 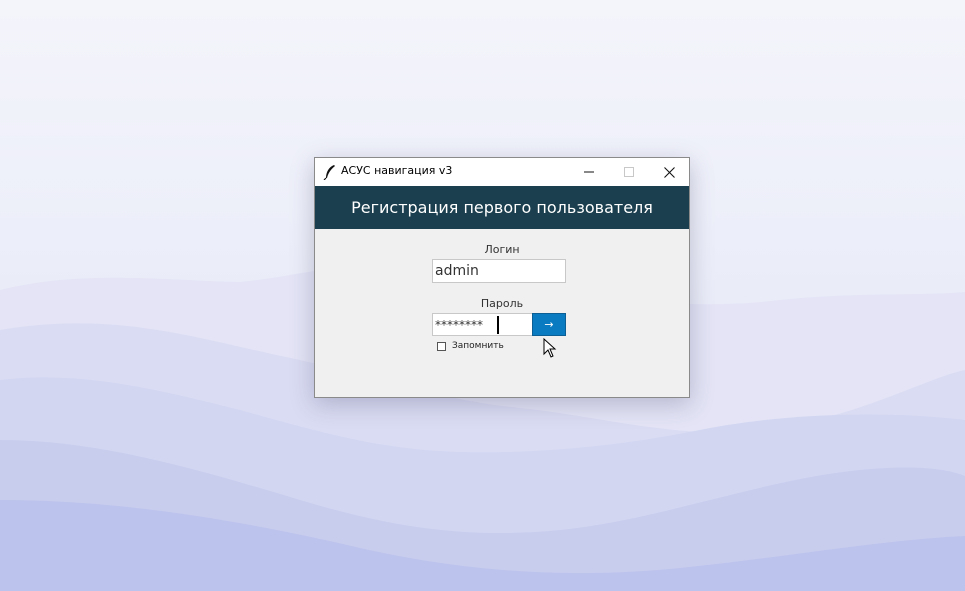 I want to click on header-title: Регистрация первого пользователя, so click(x=502, y=207).